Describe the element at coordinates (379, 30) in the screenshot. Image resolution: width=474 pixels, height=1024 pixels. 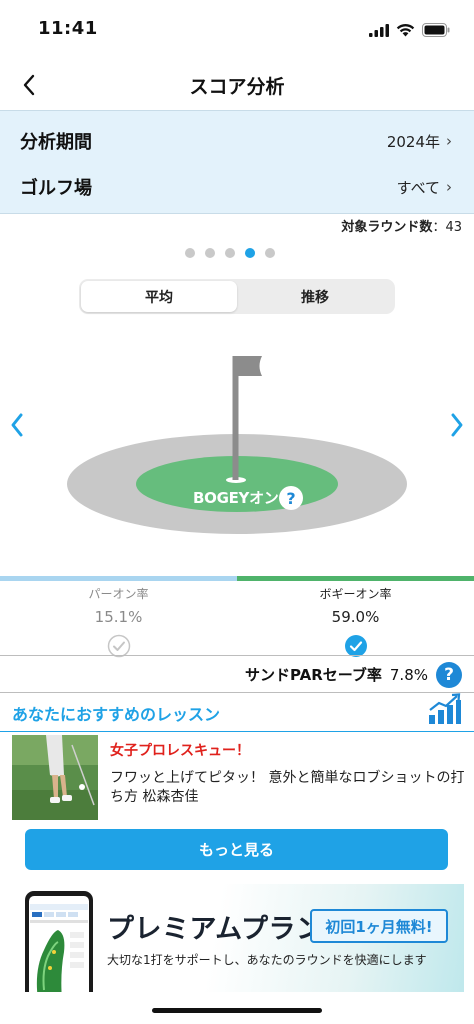
I see `signal-icon` at that location.